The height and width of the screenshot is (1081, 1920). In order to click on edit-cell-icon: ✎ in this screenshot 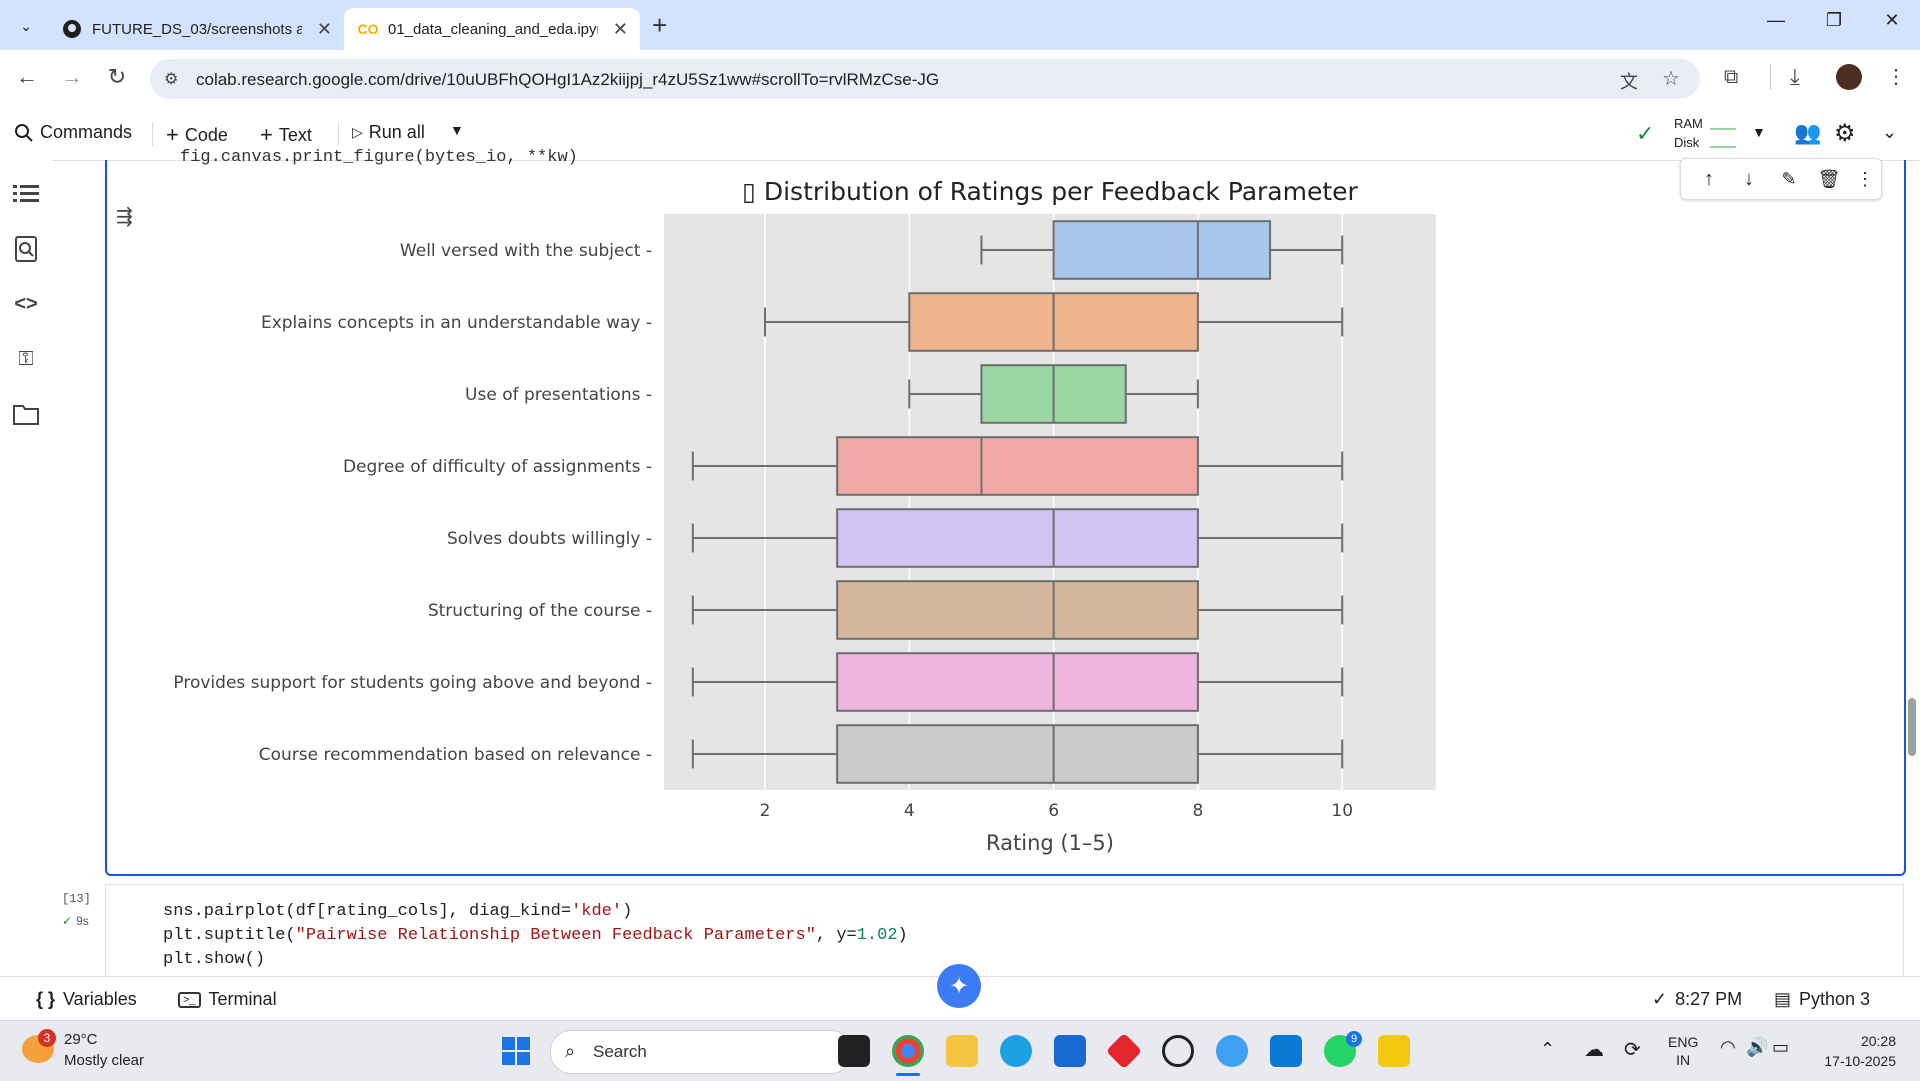, I will do `click(1789, 179)`.